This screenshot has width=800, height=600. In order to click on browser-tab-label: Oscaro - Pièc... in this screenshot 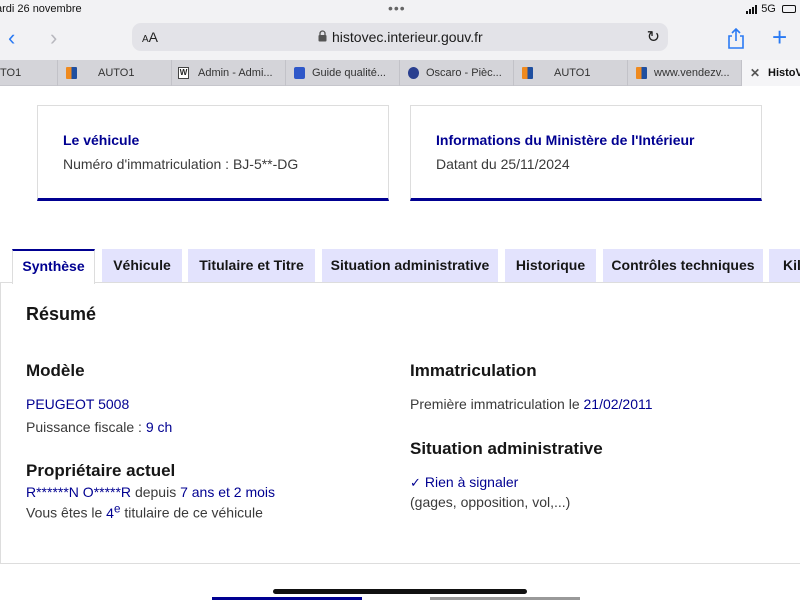, I will do `click(464, 73)`.